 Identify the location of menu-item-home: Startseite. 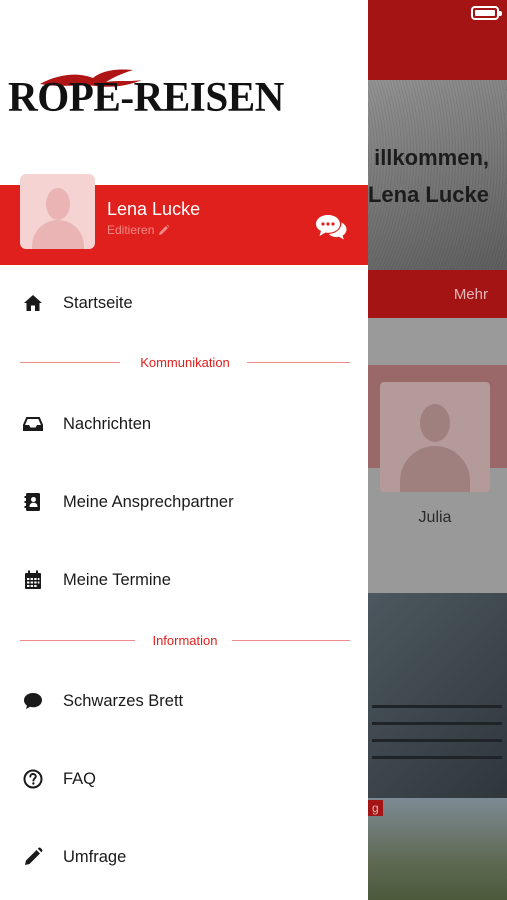
(184, 303).